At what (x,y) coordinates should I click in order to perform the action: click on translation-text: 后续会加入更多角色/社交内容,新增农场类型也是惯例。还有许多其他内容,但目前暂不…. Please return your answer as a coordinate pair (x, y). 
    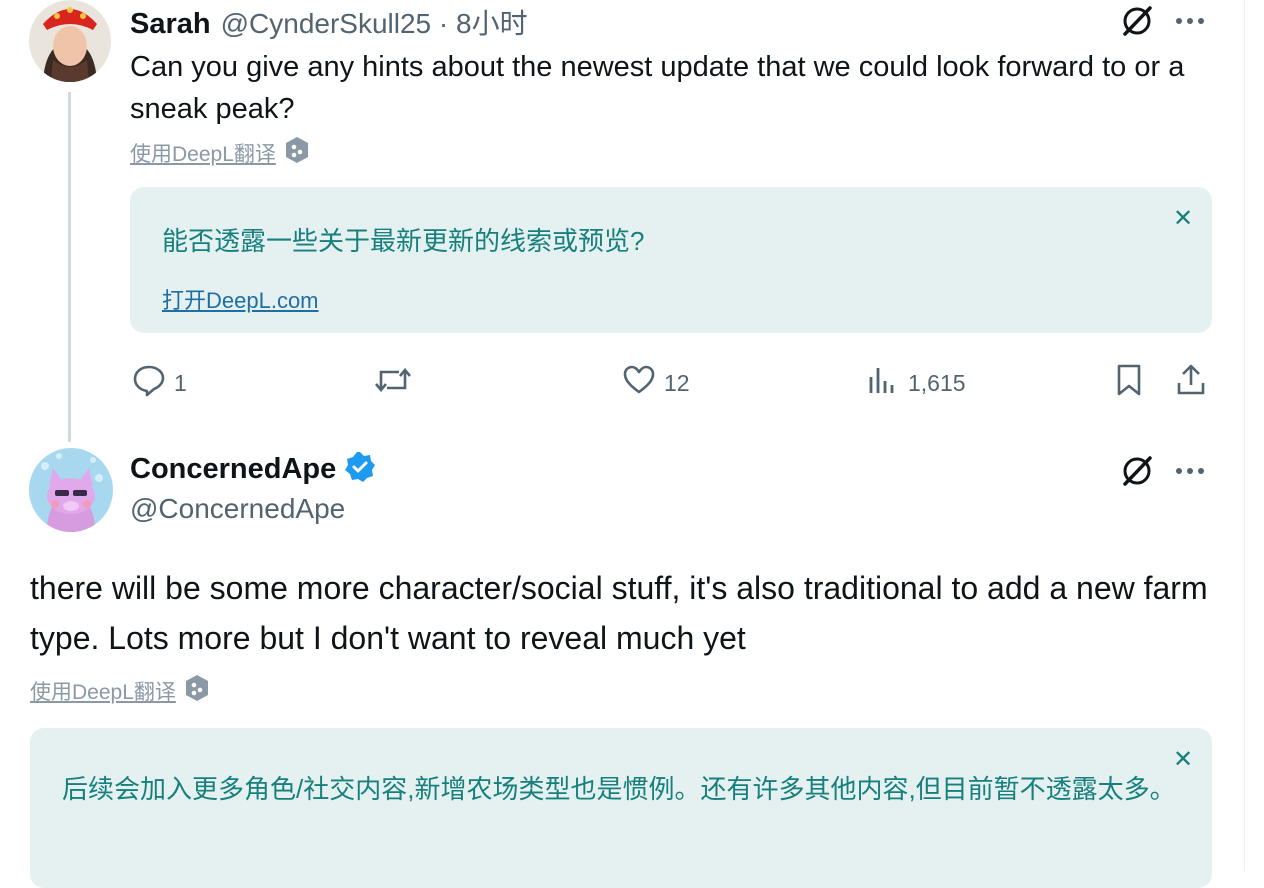
    Looking at the image, I should click on (619, 789).